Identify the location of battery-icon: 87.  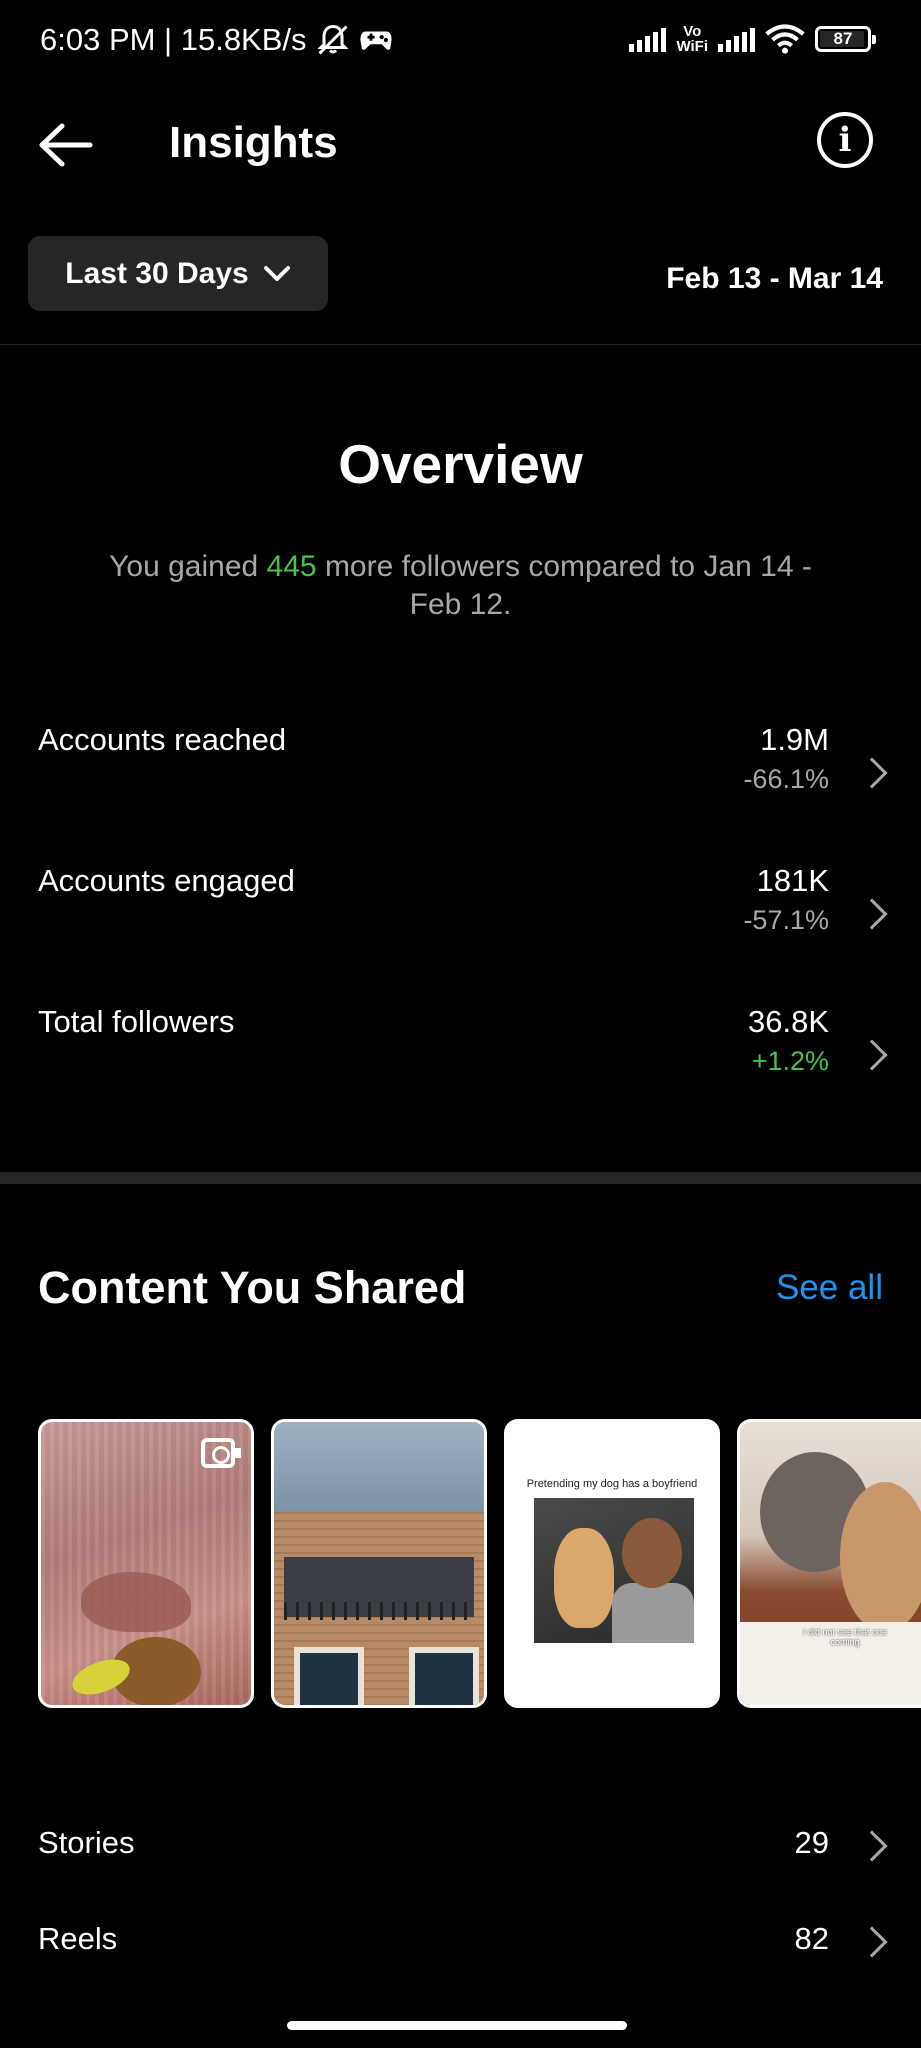
(845, 39).